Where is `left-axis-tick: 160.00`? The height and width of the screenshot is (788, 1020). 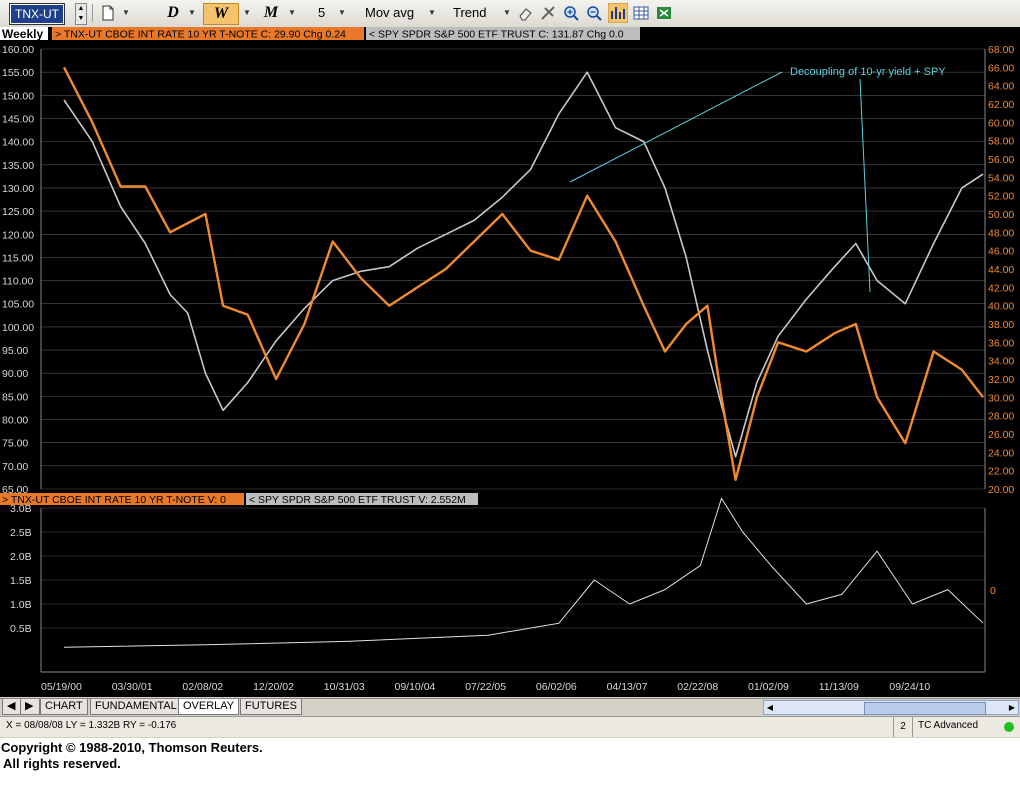 left-axis-tick: 160.00 is located at coordinates (18, 50).